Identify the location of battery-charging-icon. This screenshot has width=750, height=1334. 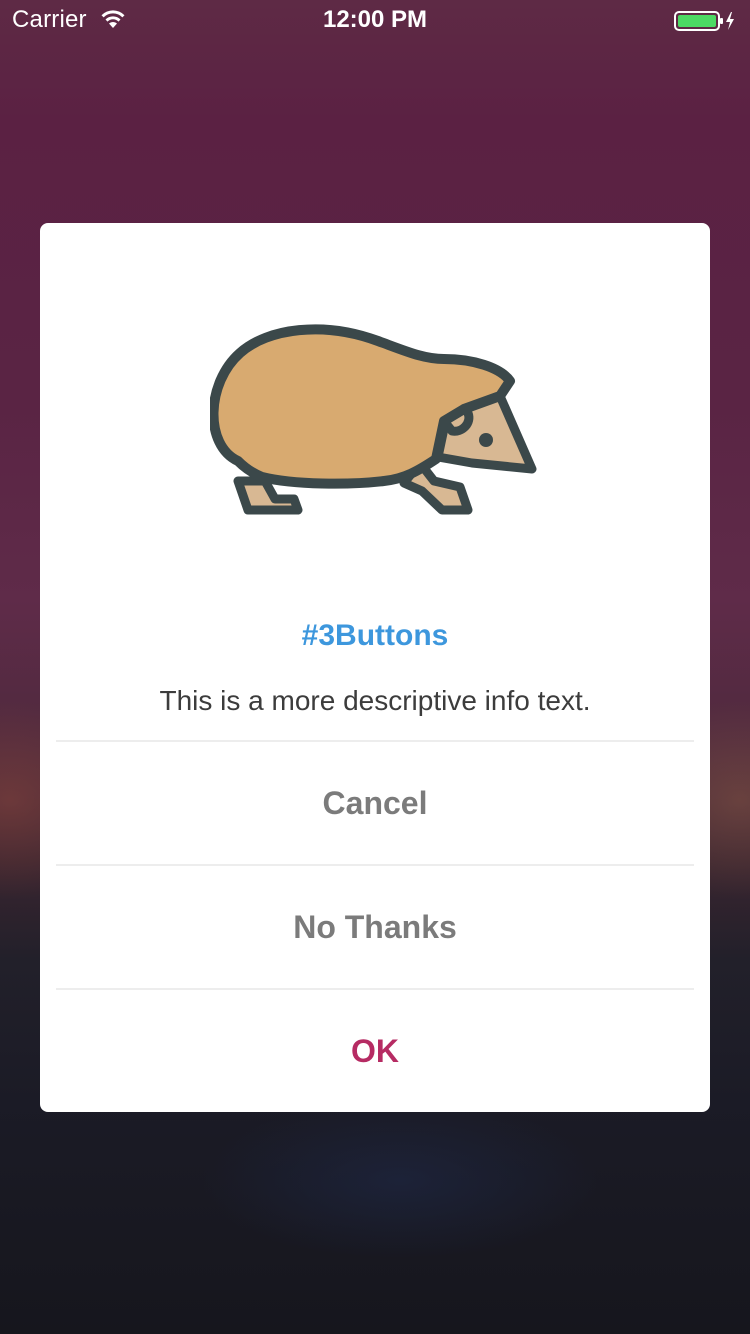
(704, 21).